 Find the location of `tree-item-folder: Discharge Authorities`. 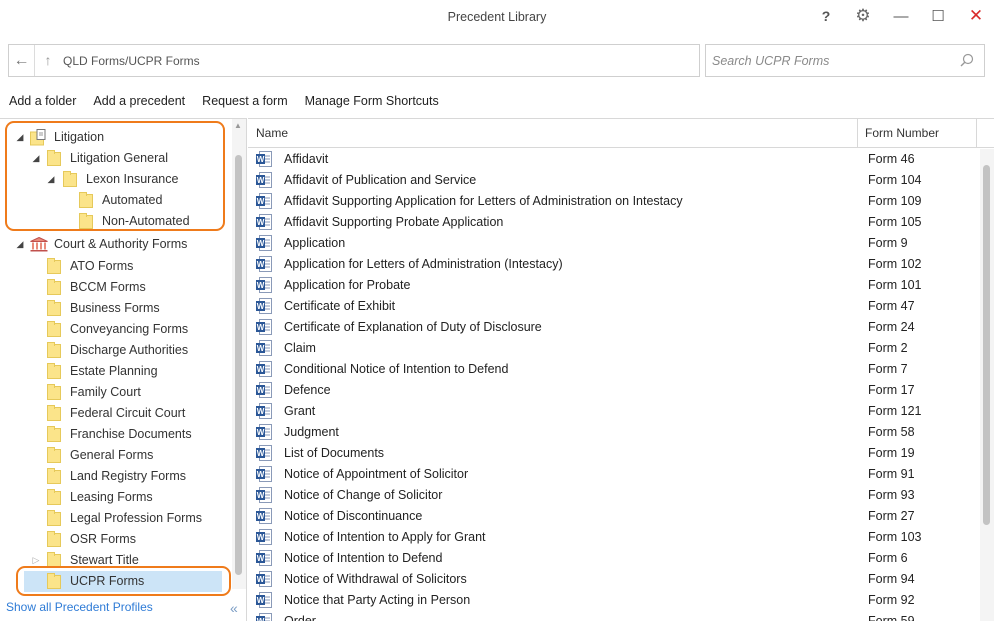

tree-item-folder: Discharge Authorities is located at coordinates (115, 350).